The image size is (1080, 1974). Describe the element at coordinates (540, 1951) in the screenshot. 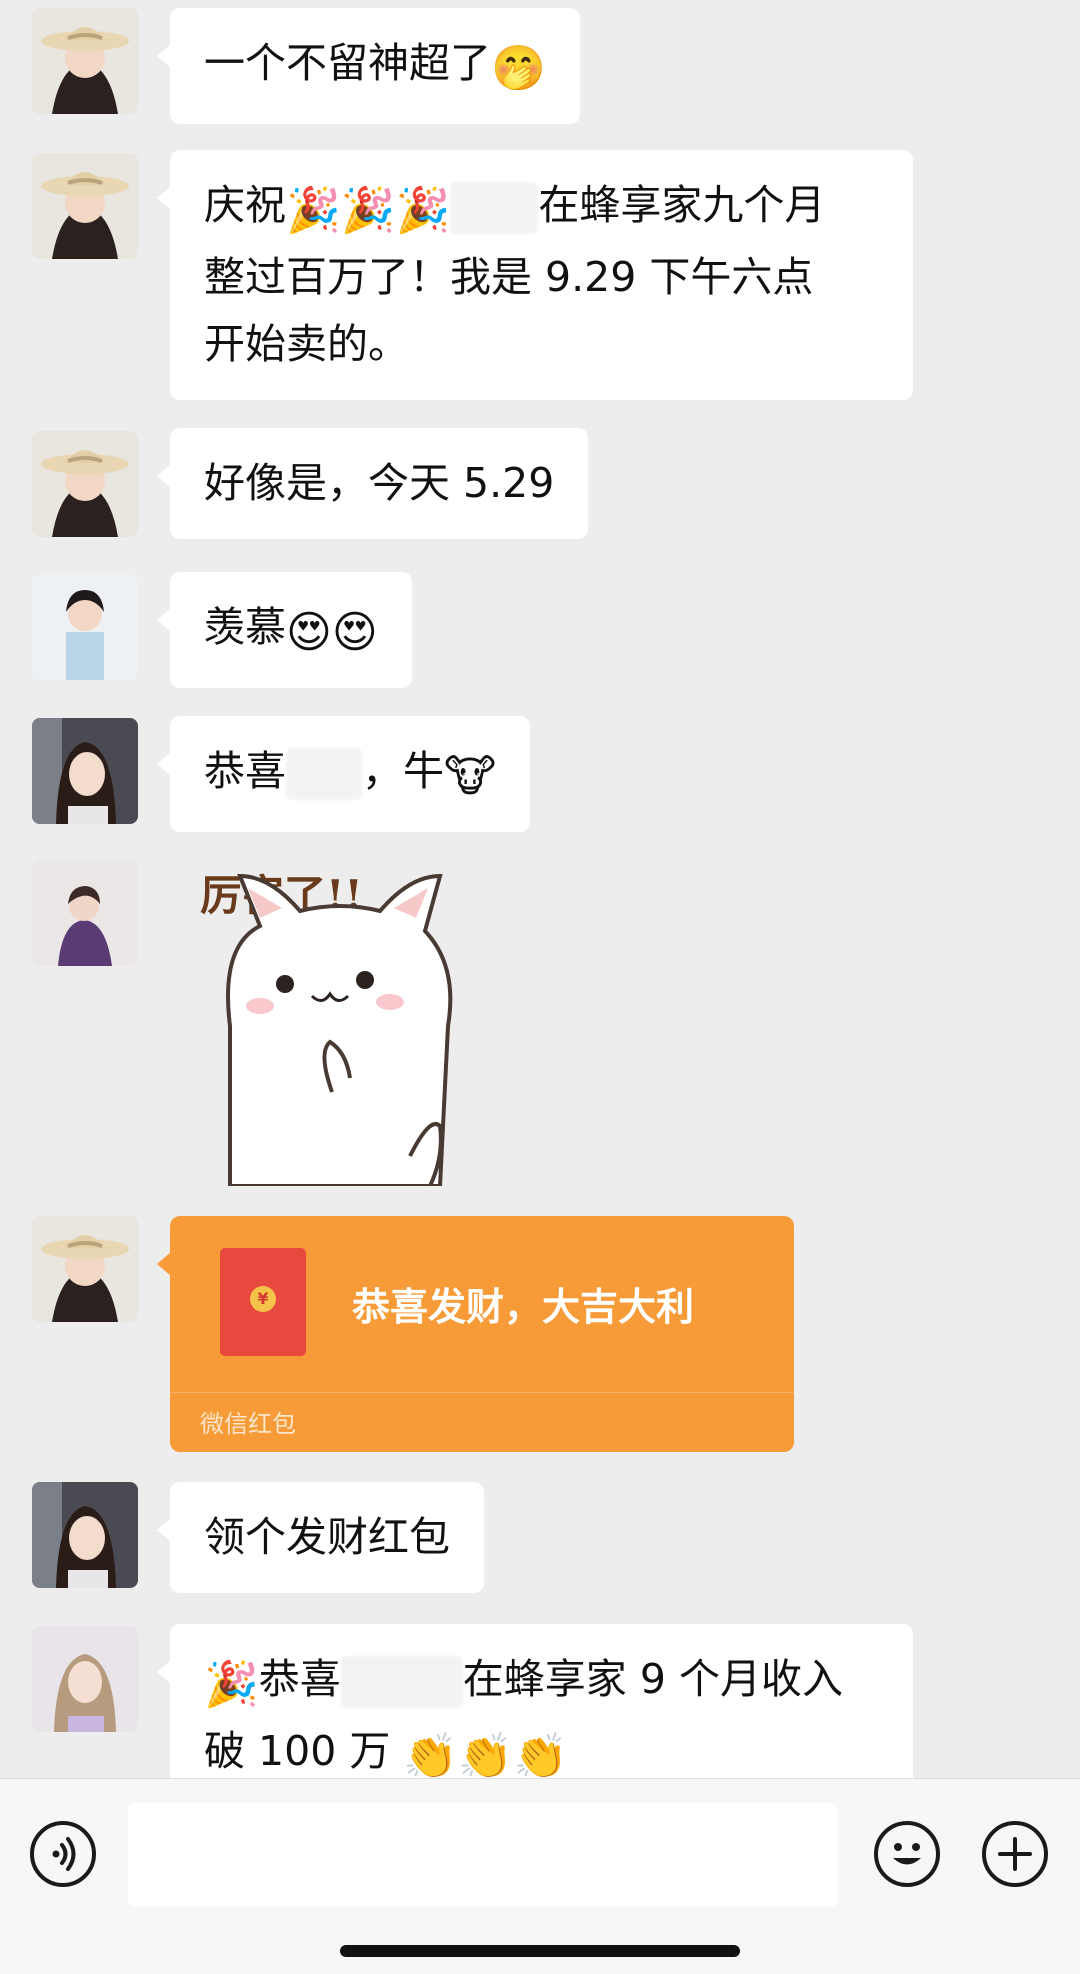

I see `home-indicator` at that location.